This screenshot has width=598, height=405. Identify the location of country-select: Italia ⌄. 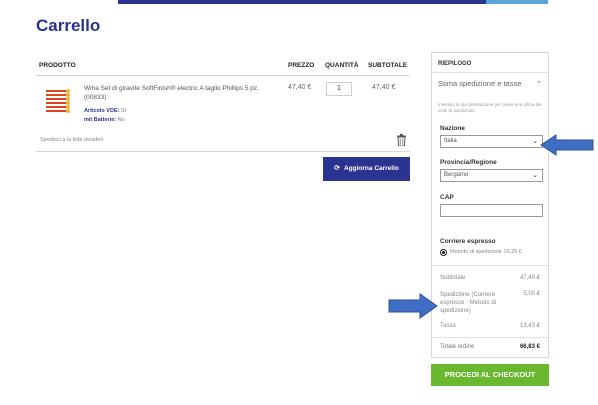
(491, 141).